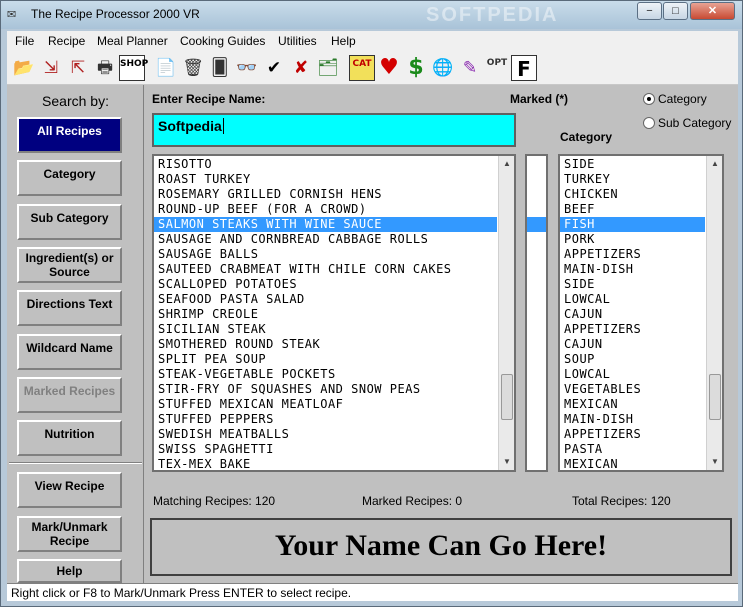  Describe the element at coordinates (632, 359) in the screenshot. I see `list-item: SOUP` at that location.